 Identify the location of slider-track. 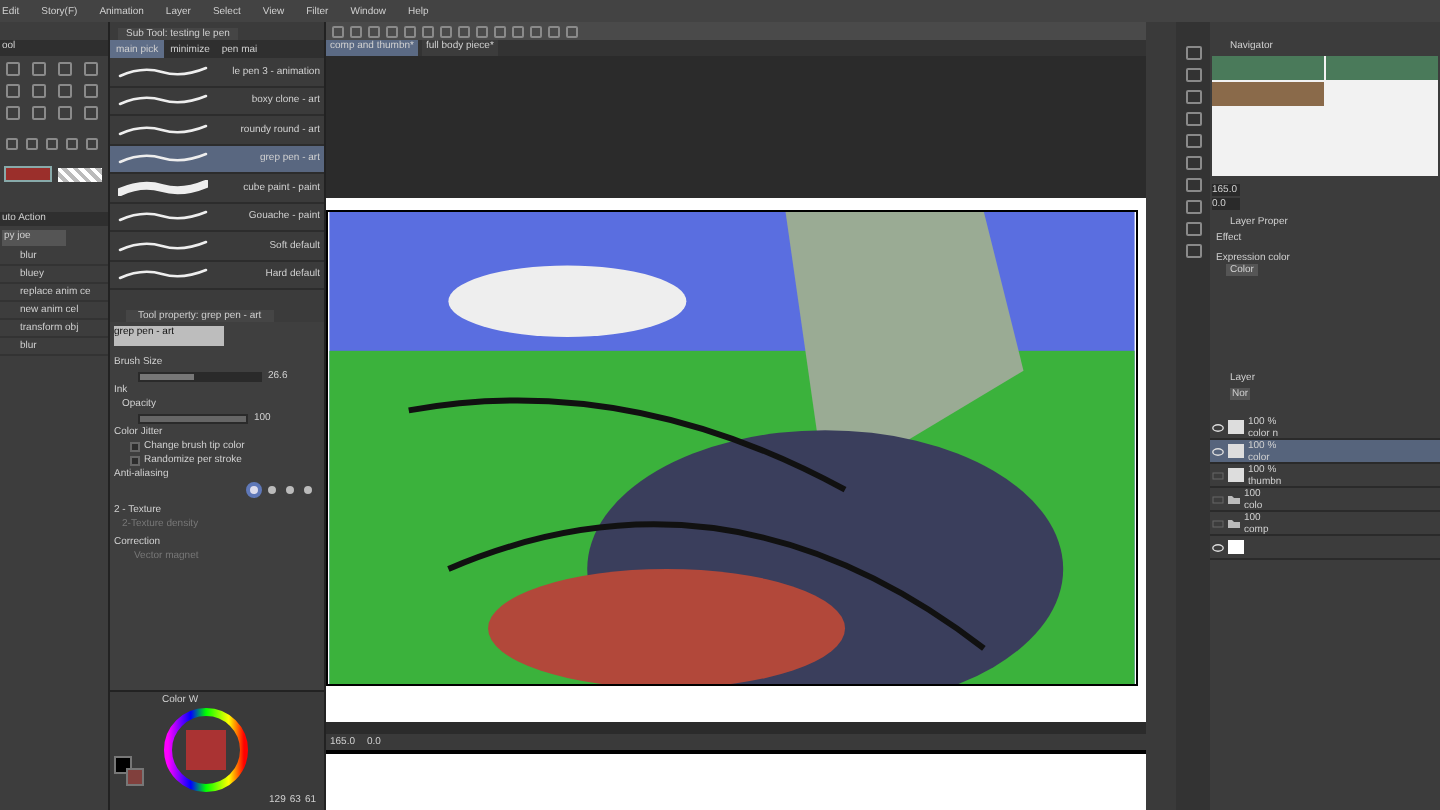
(200, 376).